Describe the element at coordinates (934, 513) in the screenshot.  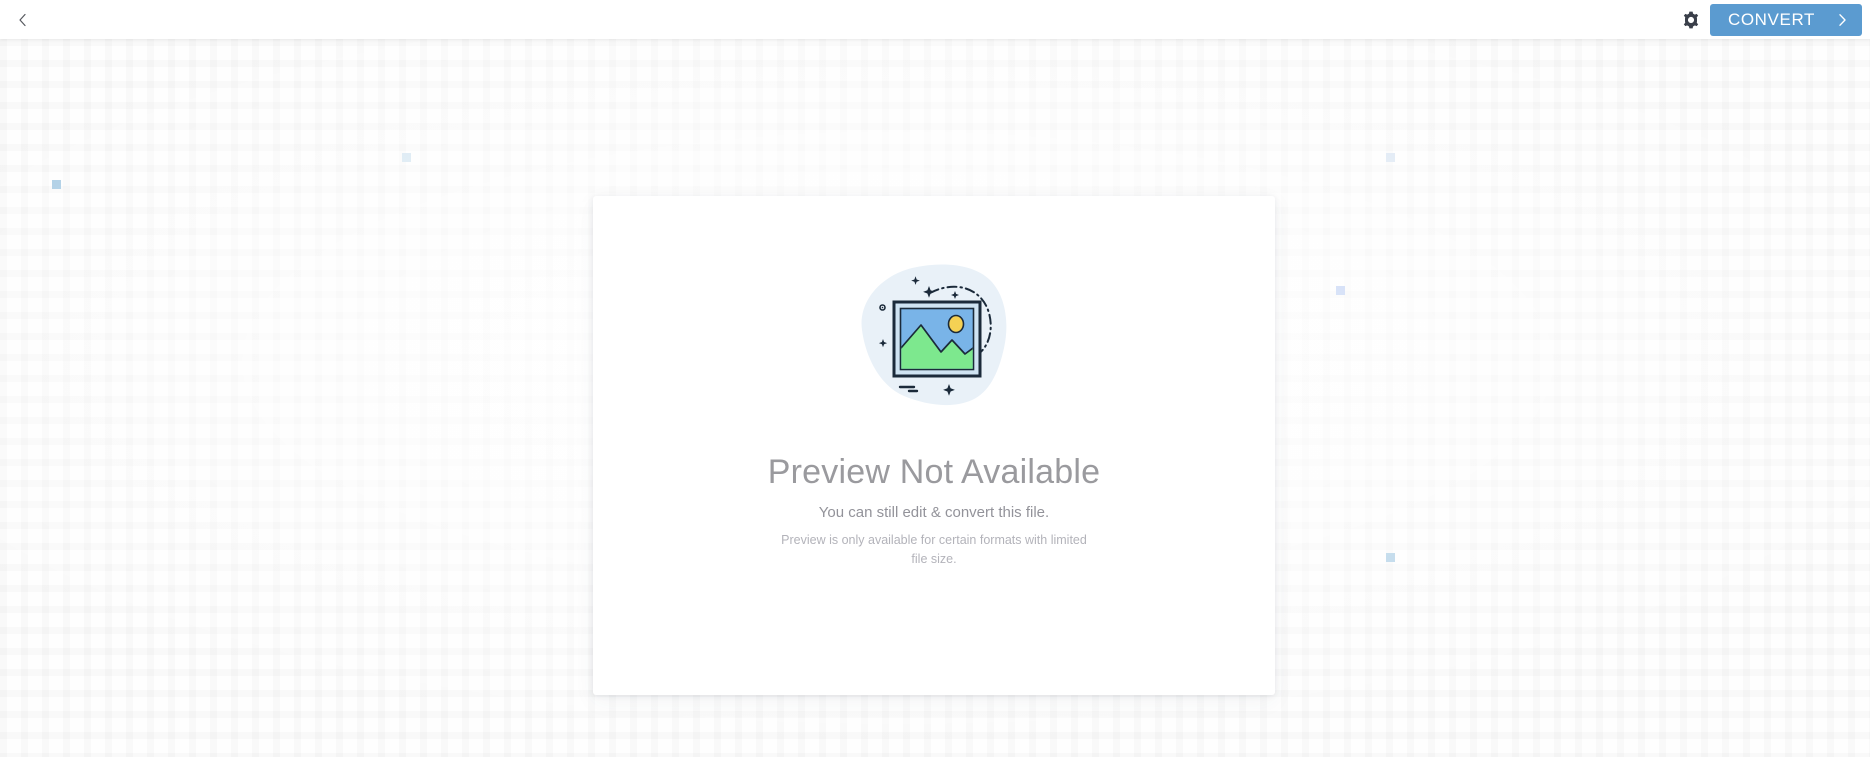
I see `preview-subtitle: You can still edit & convert this file.` at that location.